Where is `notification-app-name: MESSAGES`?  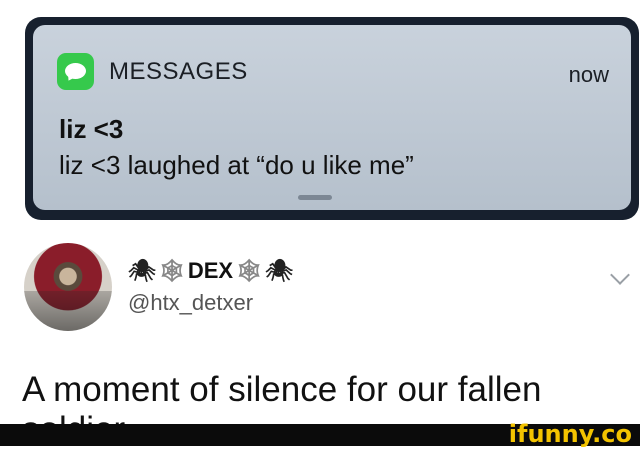
notification-app-name: MESSAGES is located at coordinates (178, 71).